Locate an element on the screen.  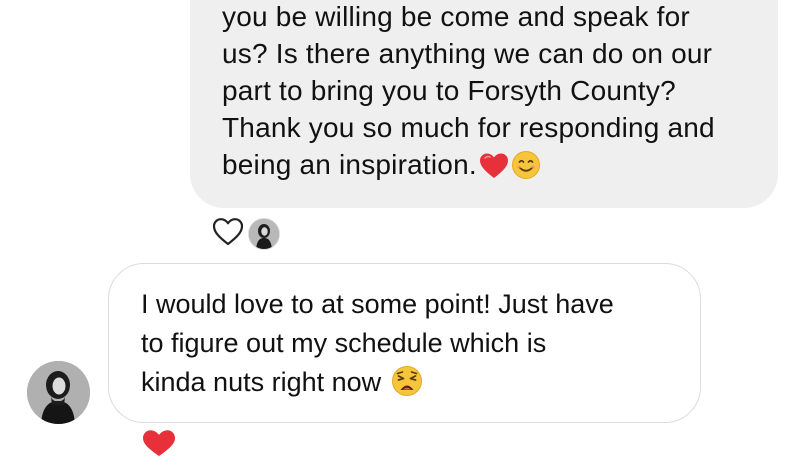
received-message-line: to figure out my schedule which is is located at coordinates (344, 343).